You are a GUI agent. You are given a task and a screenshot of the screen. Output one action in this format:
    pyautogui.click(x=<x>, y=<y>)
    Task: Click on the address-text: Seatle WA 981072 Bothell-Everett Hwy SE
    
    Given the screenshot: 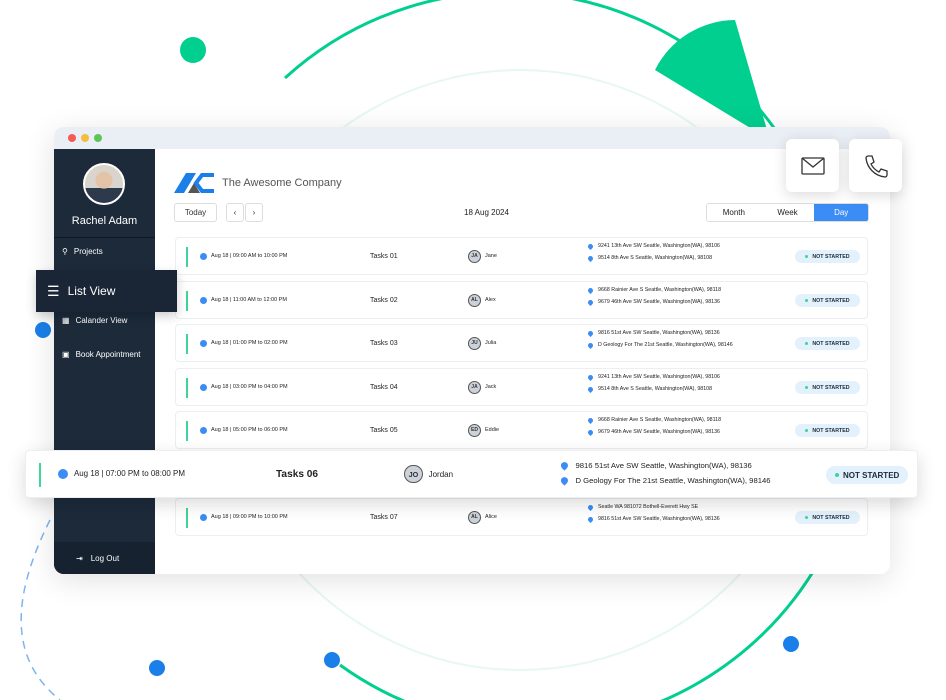 What is the action you would take?
    pyautogui.click(x=648, y=507)
    